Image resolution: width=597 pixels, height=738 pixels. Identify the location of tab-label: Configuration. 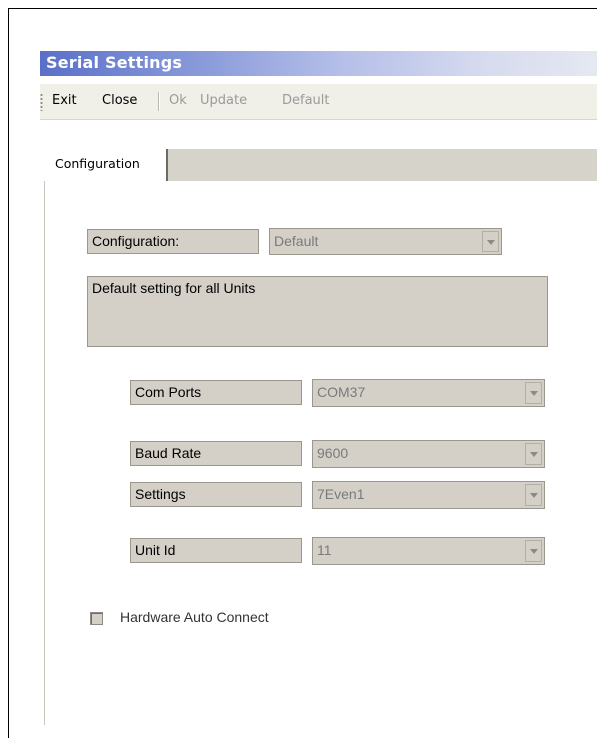
(97, 163).